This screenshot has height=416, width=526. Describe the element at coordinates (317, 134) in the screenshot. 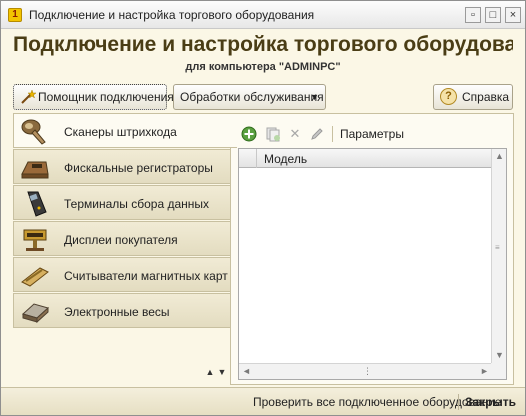

I see `edit-icon` at that location.